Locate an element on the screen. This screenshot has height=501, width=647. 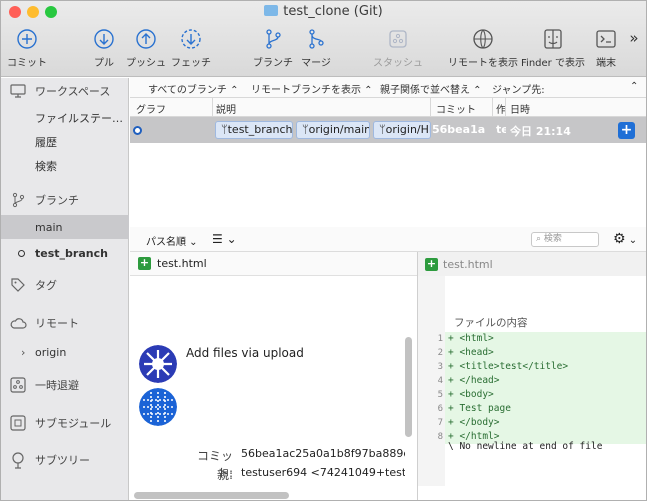
sidebar-section-branches: ブランチ is located at coordinates (65, 200).